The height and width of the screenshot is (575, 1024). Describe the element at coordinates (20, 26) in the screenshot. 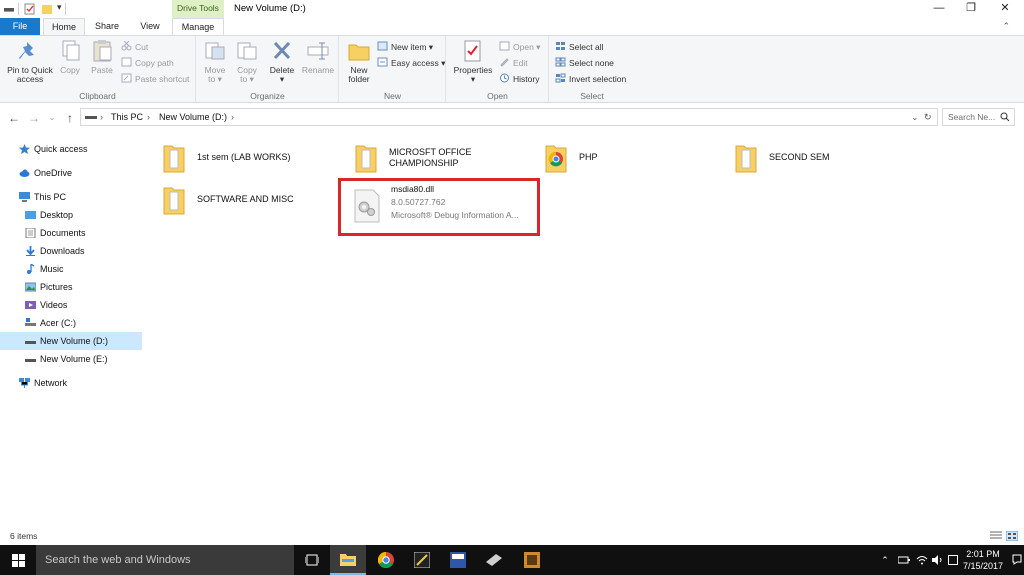

I see `tab-file: File` at that location.